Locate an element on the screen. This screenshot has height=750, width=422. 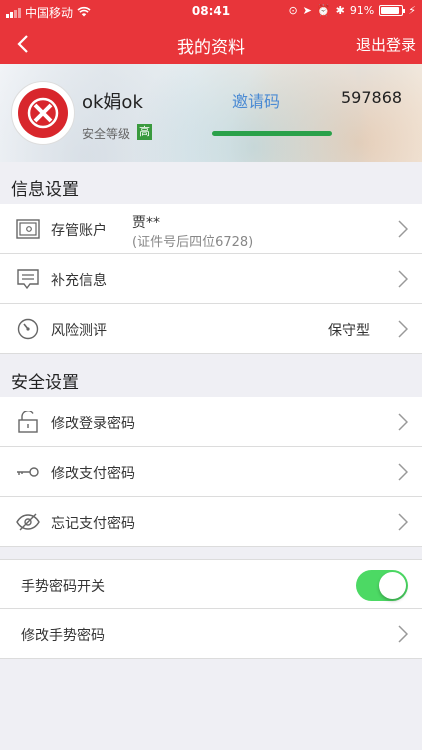
change-login-password-row: 修改登录密码 is located at coordinates (211, 422).